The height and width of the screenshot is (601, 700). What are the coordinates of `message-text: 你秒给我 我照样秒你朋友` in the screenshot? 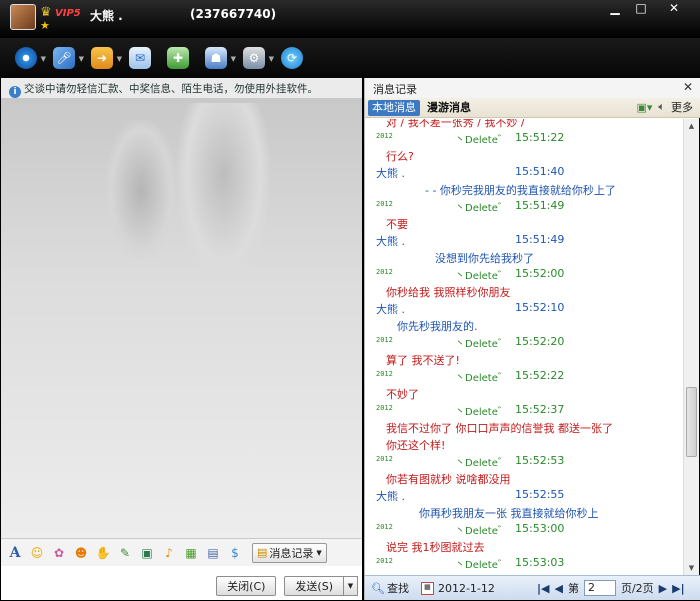 It's located at (524, 290).